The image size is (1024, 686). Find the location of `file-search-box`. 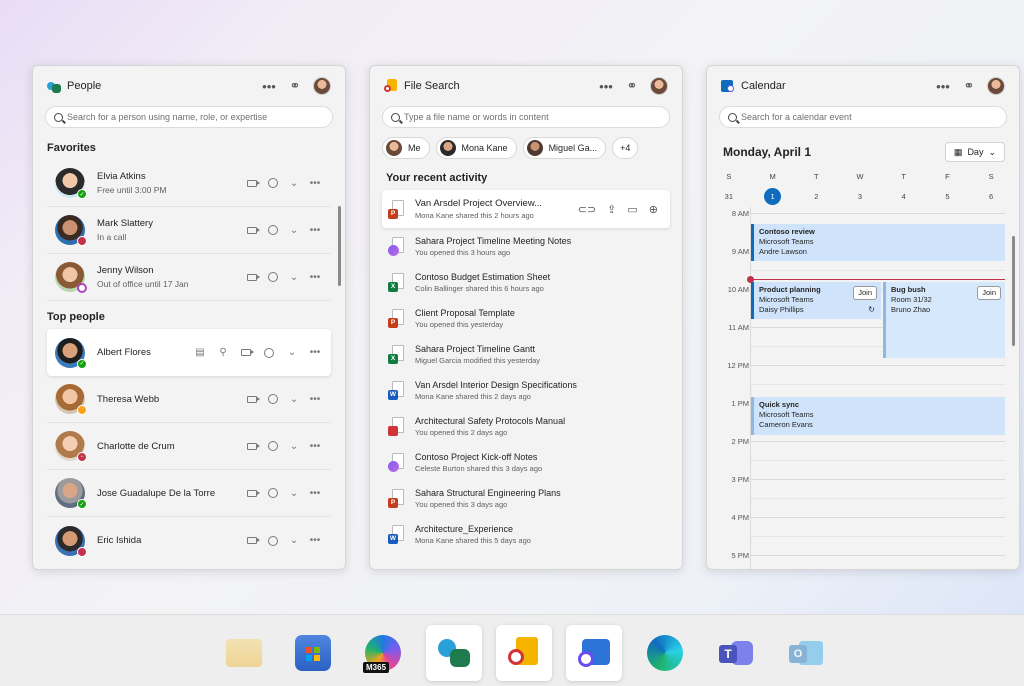

file-search-box is located at coordinates (526, 117).